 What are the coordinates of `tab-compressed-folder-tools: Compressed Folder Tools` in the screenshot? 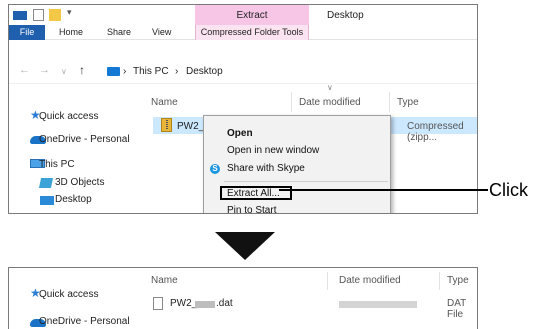 It's located at (252, 32).